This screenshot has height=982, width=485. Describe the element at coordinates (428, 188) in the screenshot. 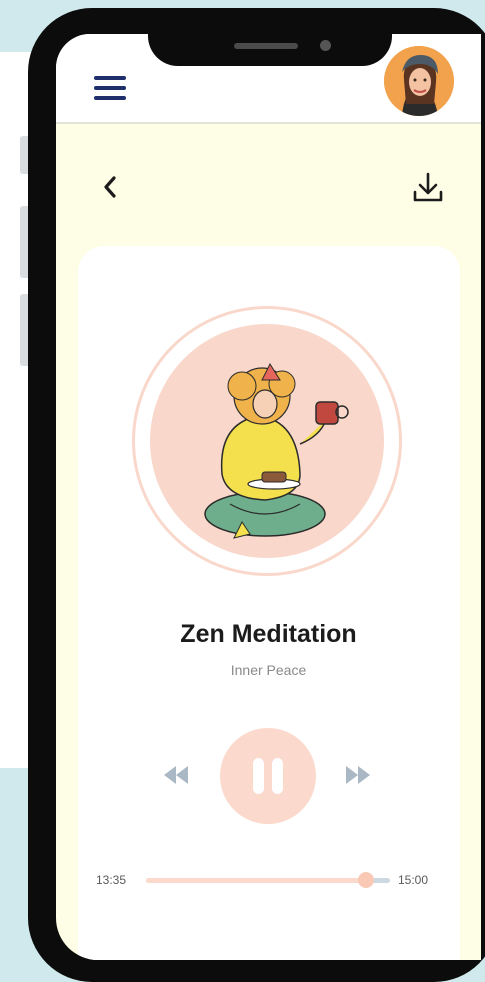

I see `download-icon` at that location.